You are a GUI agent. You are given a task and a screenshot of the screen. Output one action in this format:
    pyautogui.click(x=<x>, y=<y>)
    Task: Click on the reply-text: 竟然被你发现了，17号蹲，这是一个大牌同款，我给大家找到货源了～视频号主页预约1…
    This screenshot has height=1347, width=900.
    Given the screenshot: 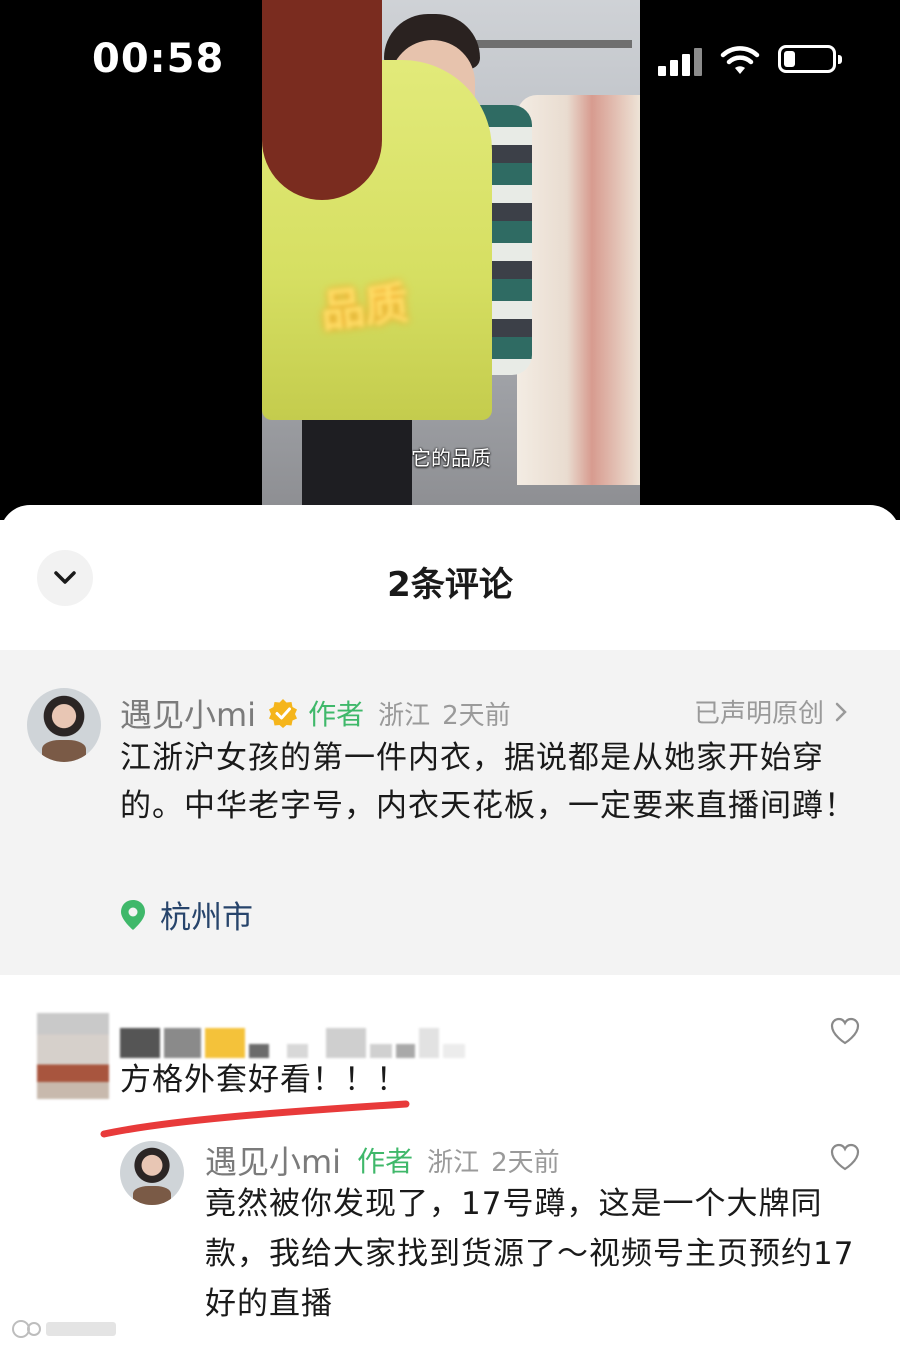 What is the action you would take?
    pyautogui.click(x=530, y=1254)
    